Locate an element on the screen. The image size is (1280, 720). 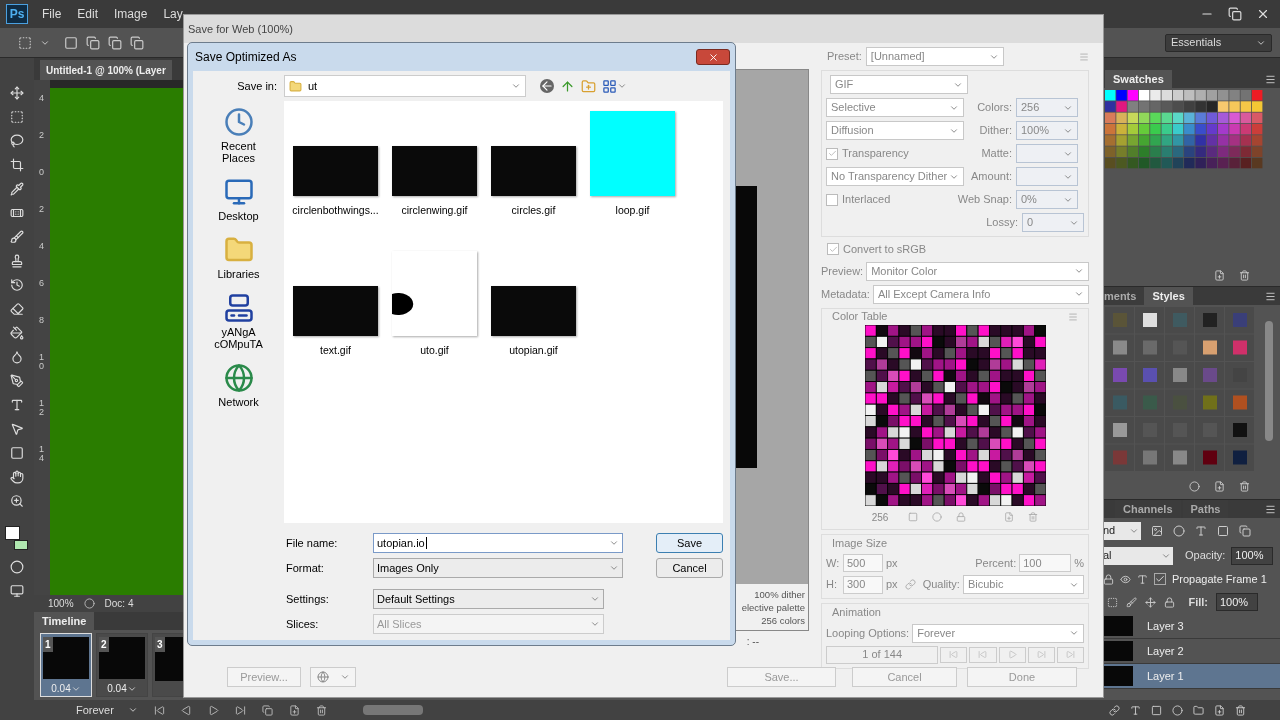
next-frame-icon is located at coordinates (240, 710).